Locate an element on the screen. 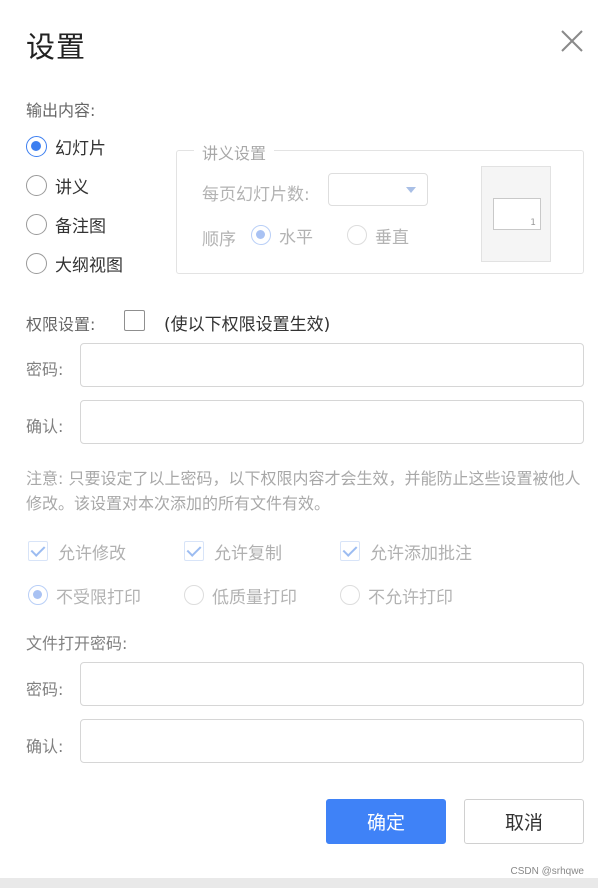 This screenshot has width=598, height=888. handout-preview: 1 is located at coordinates (516, 214).